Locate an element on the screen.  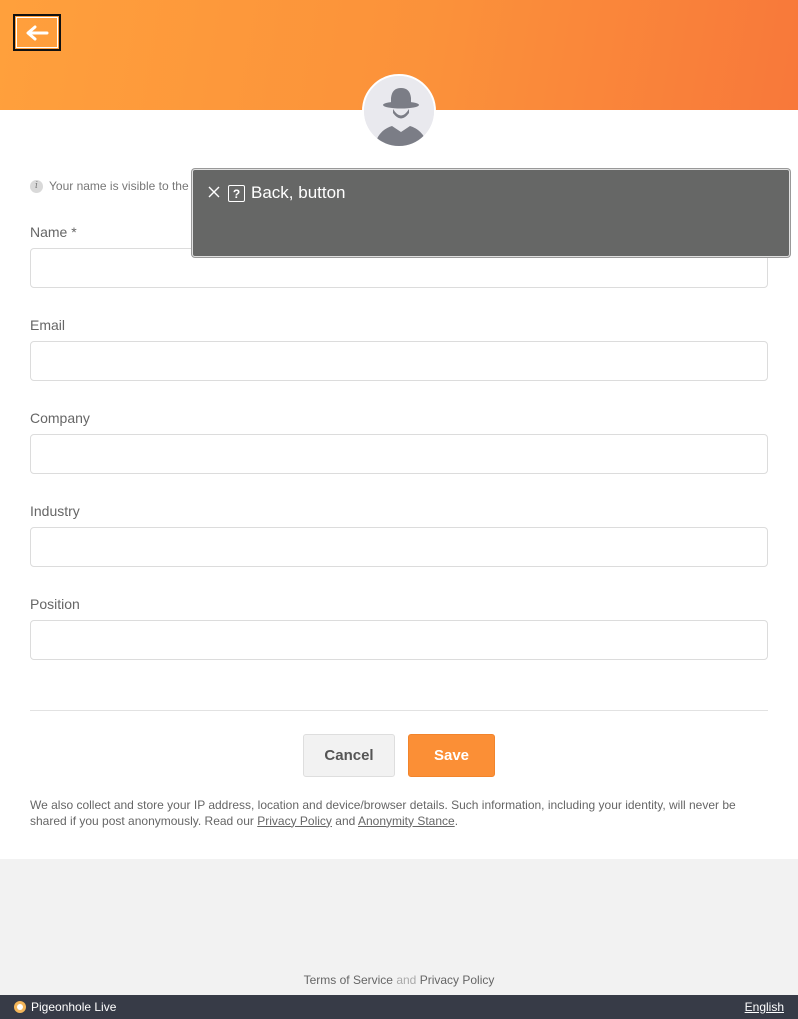
visibility-note-text: Your name is visible to the is located at coordinates (119, 186).